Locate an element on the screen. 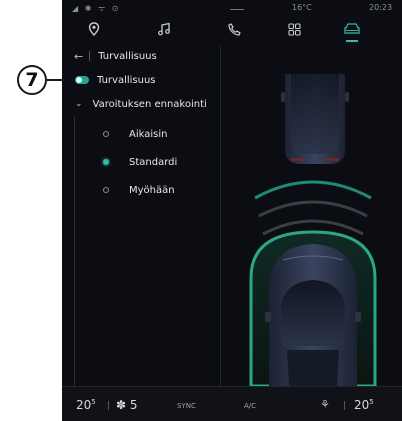  right-temperature: 205 is located at coordinates (364, 405).